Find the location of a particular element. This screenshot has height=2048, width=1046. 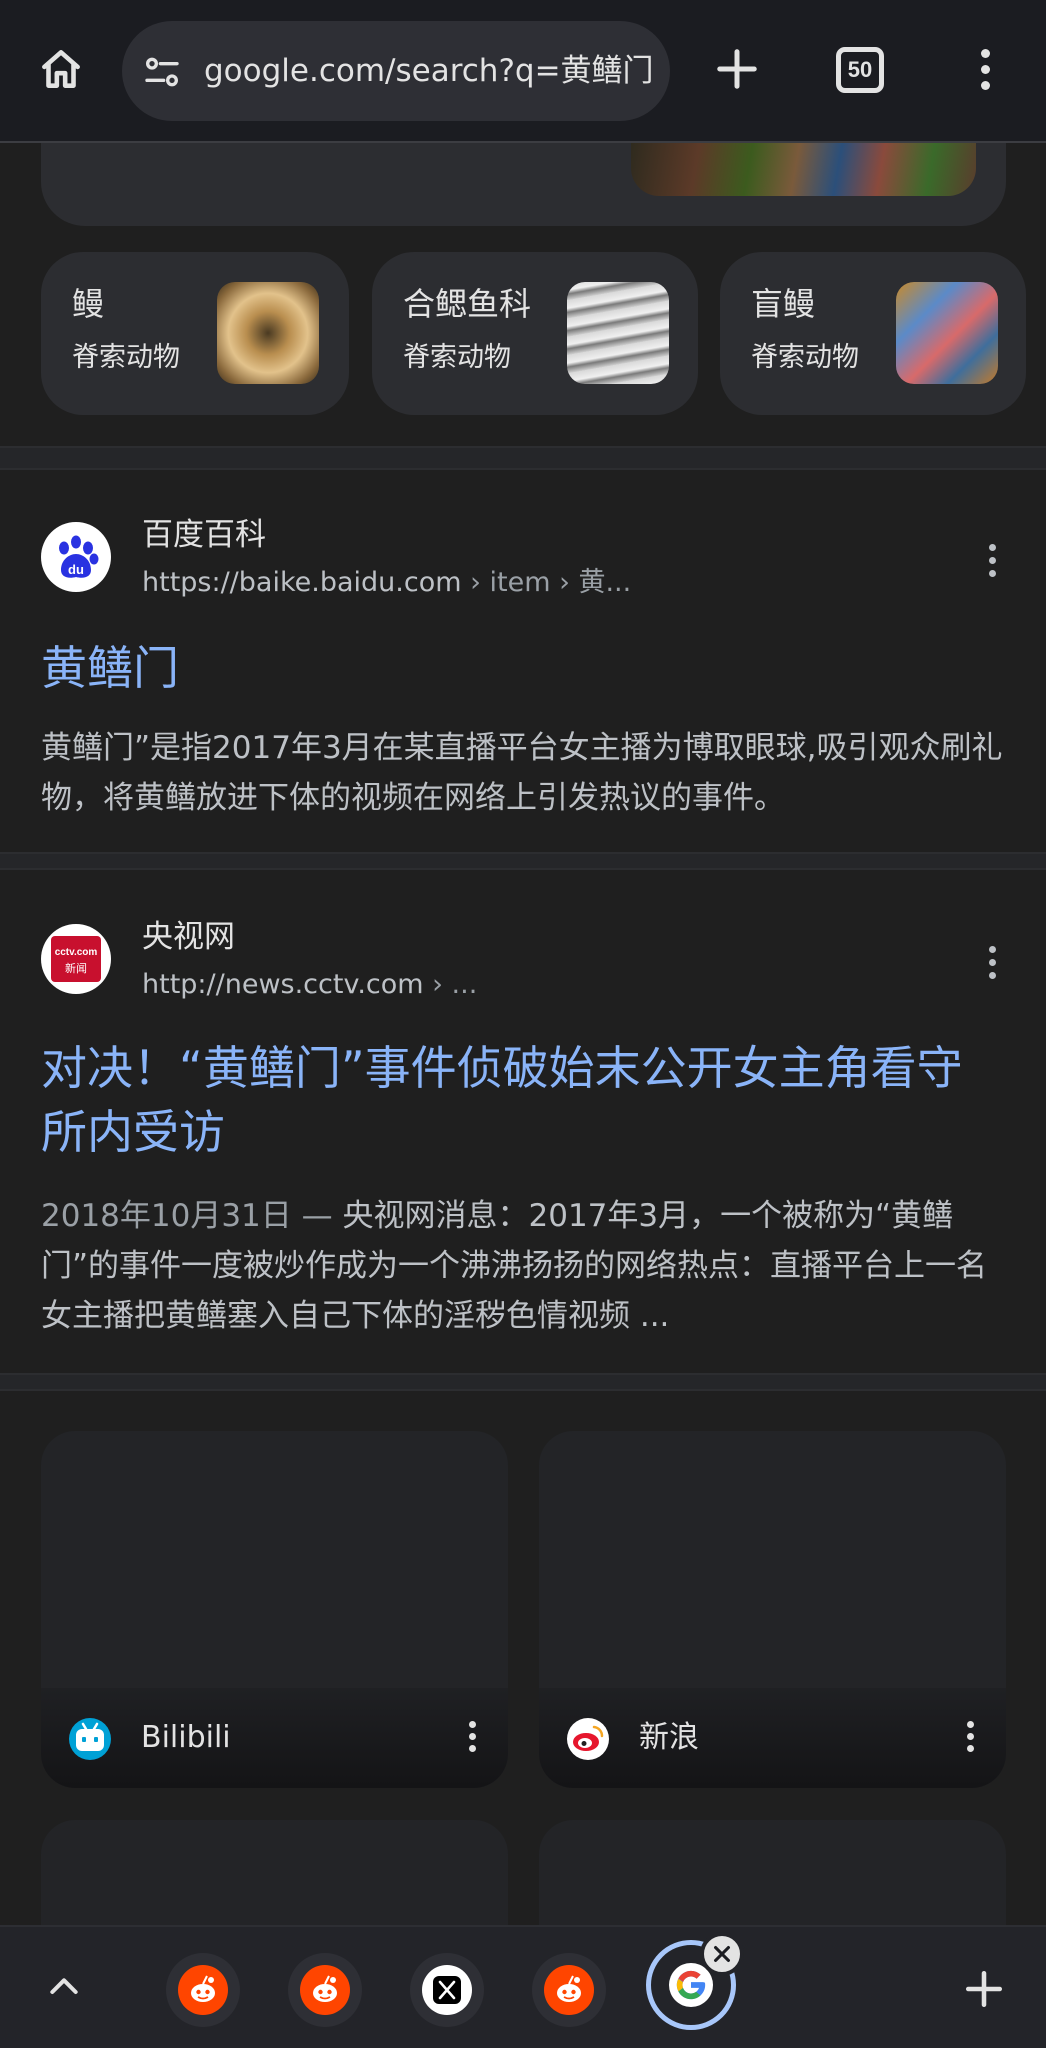

url-text: google.com/search?q=黄鳝门& is located at coordinates (428, 71).